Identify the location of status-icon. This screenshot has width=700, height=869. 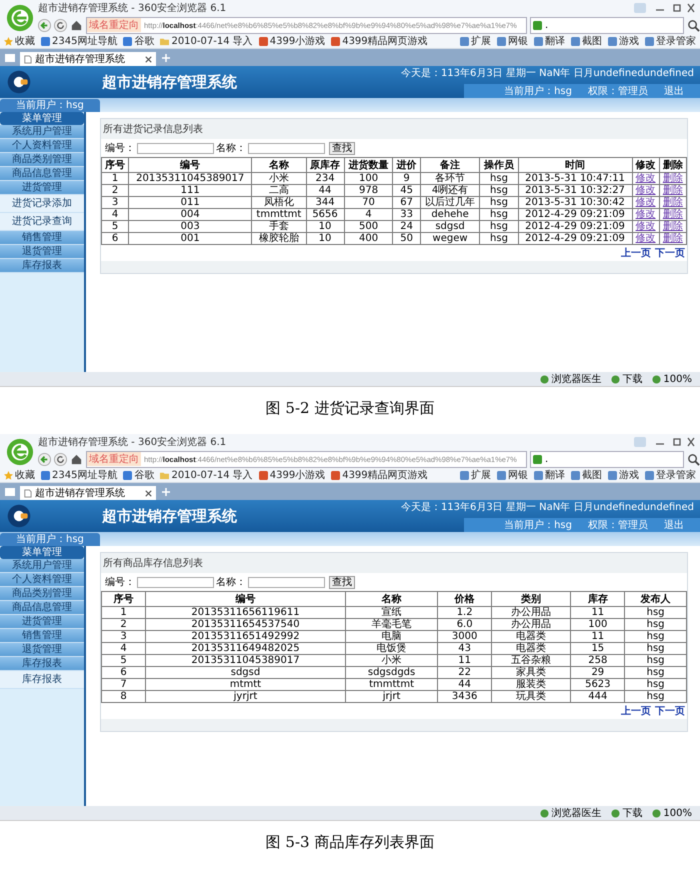
(545, 379).